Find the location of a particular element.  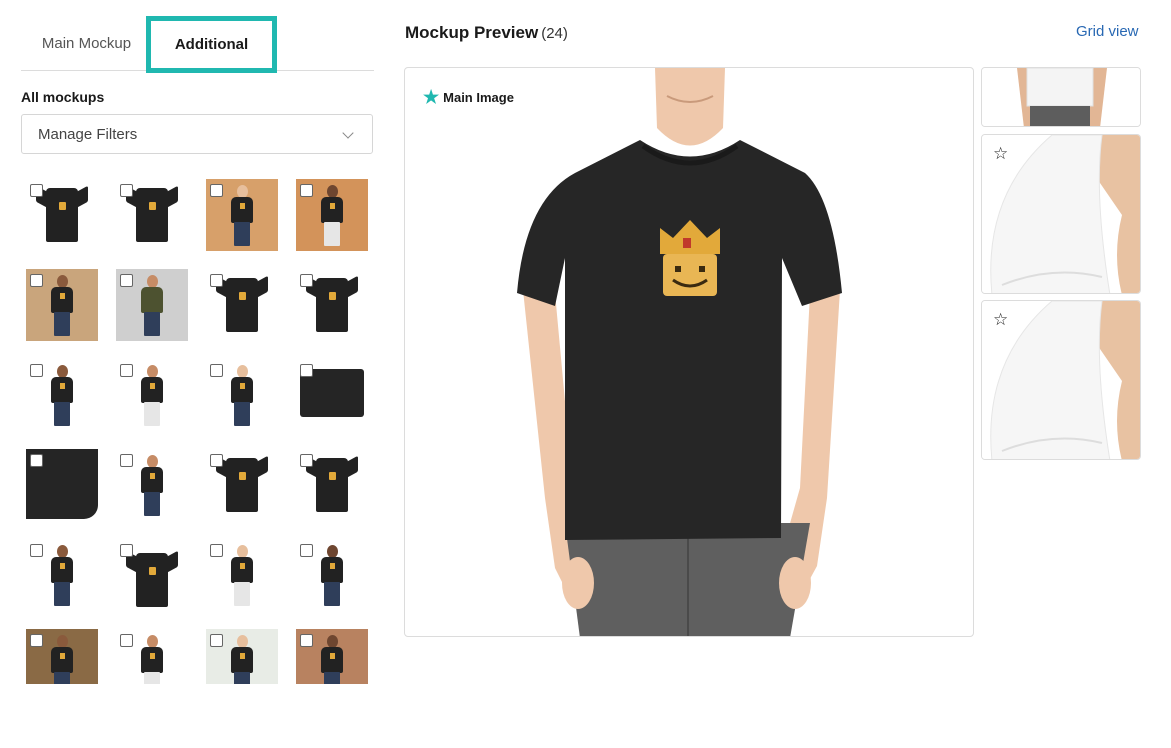

mockup-preview-title: Mockup Preview (24) is located at coordinates (486, 33).